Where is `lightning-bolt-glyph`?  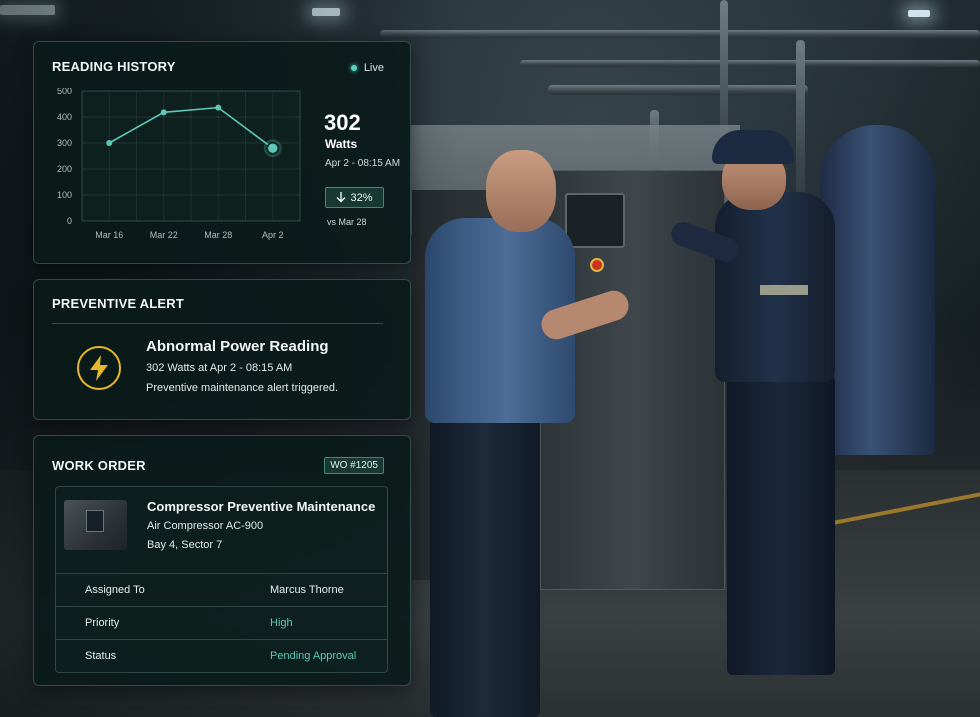 lightning-bolt-glyph is located at coordinates (99, 368).